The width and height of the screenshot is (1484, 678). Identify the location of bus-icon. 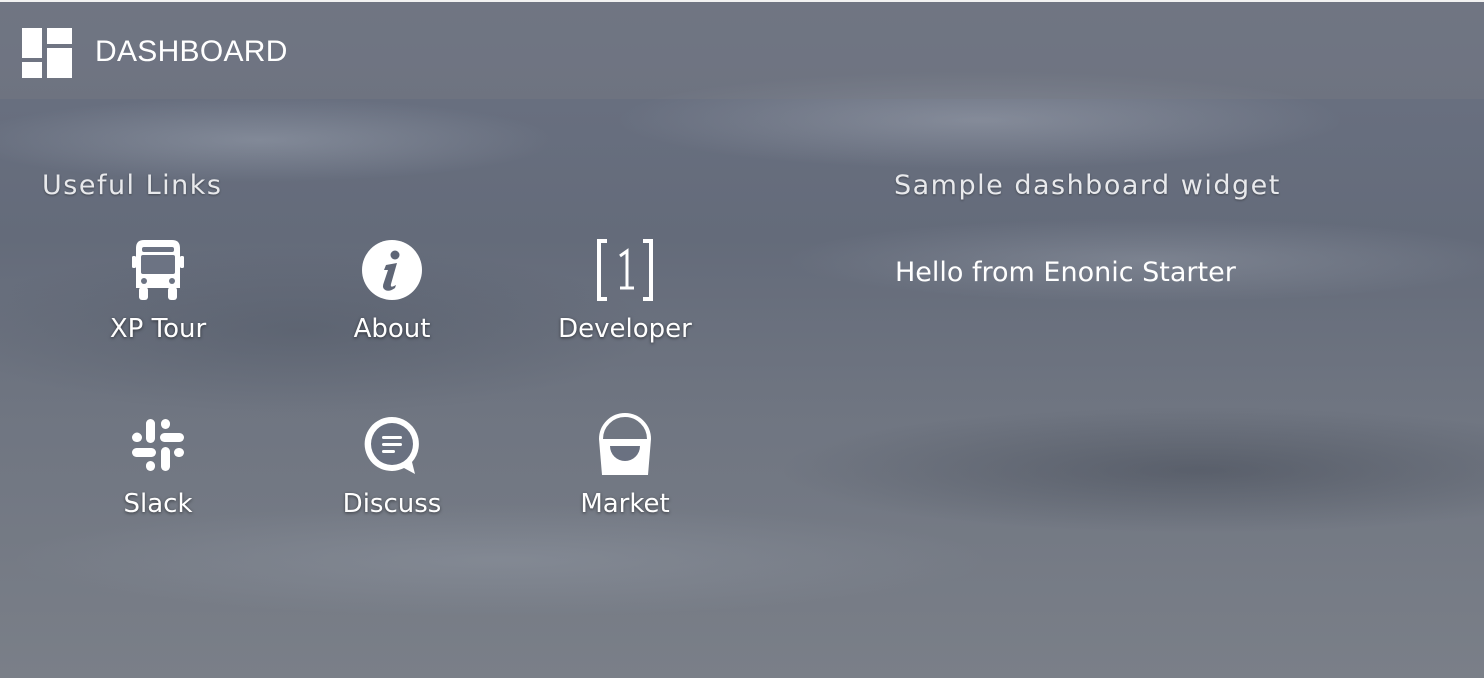
(158, 270).